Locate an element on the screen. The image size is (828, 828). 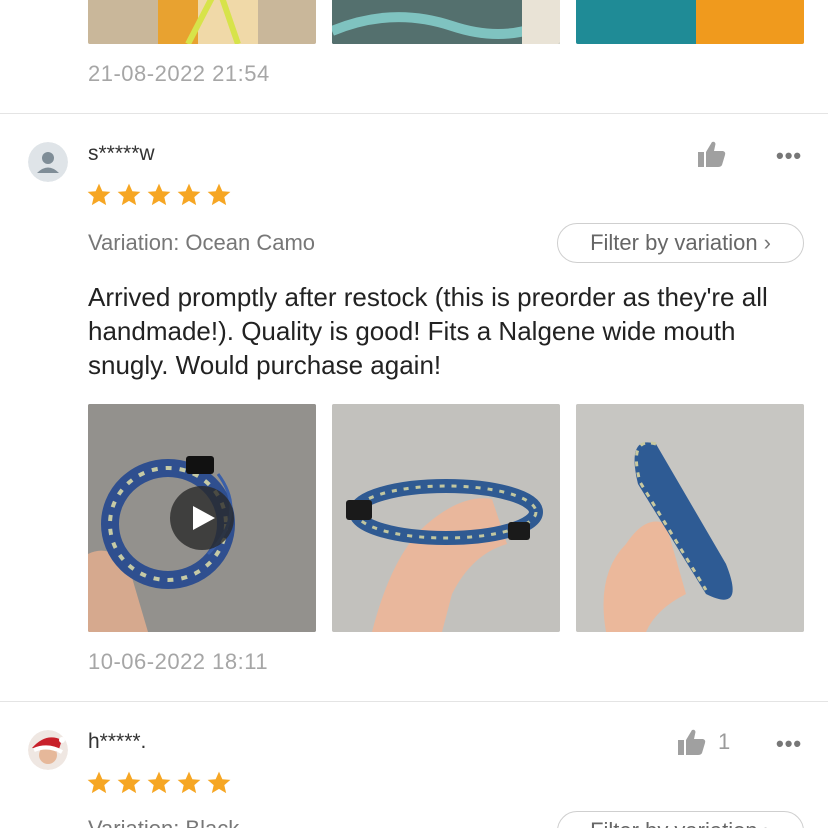
like-button: 1 is located at coordinates (703, 742).